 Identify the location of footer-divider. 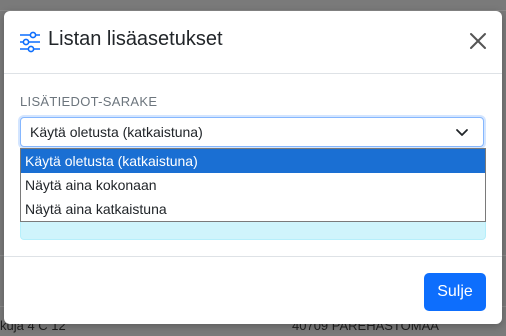
(253, 256).